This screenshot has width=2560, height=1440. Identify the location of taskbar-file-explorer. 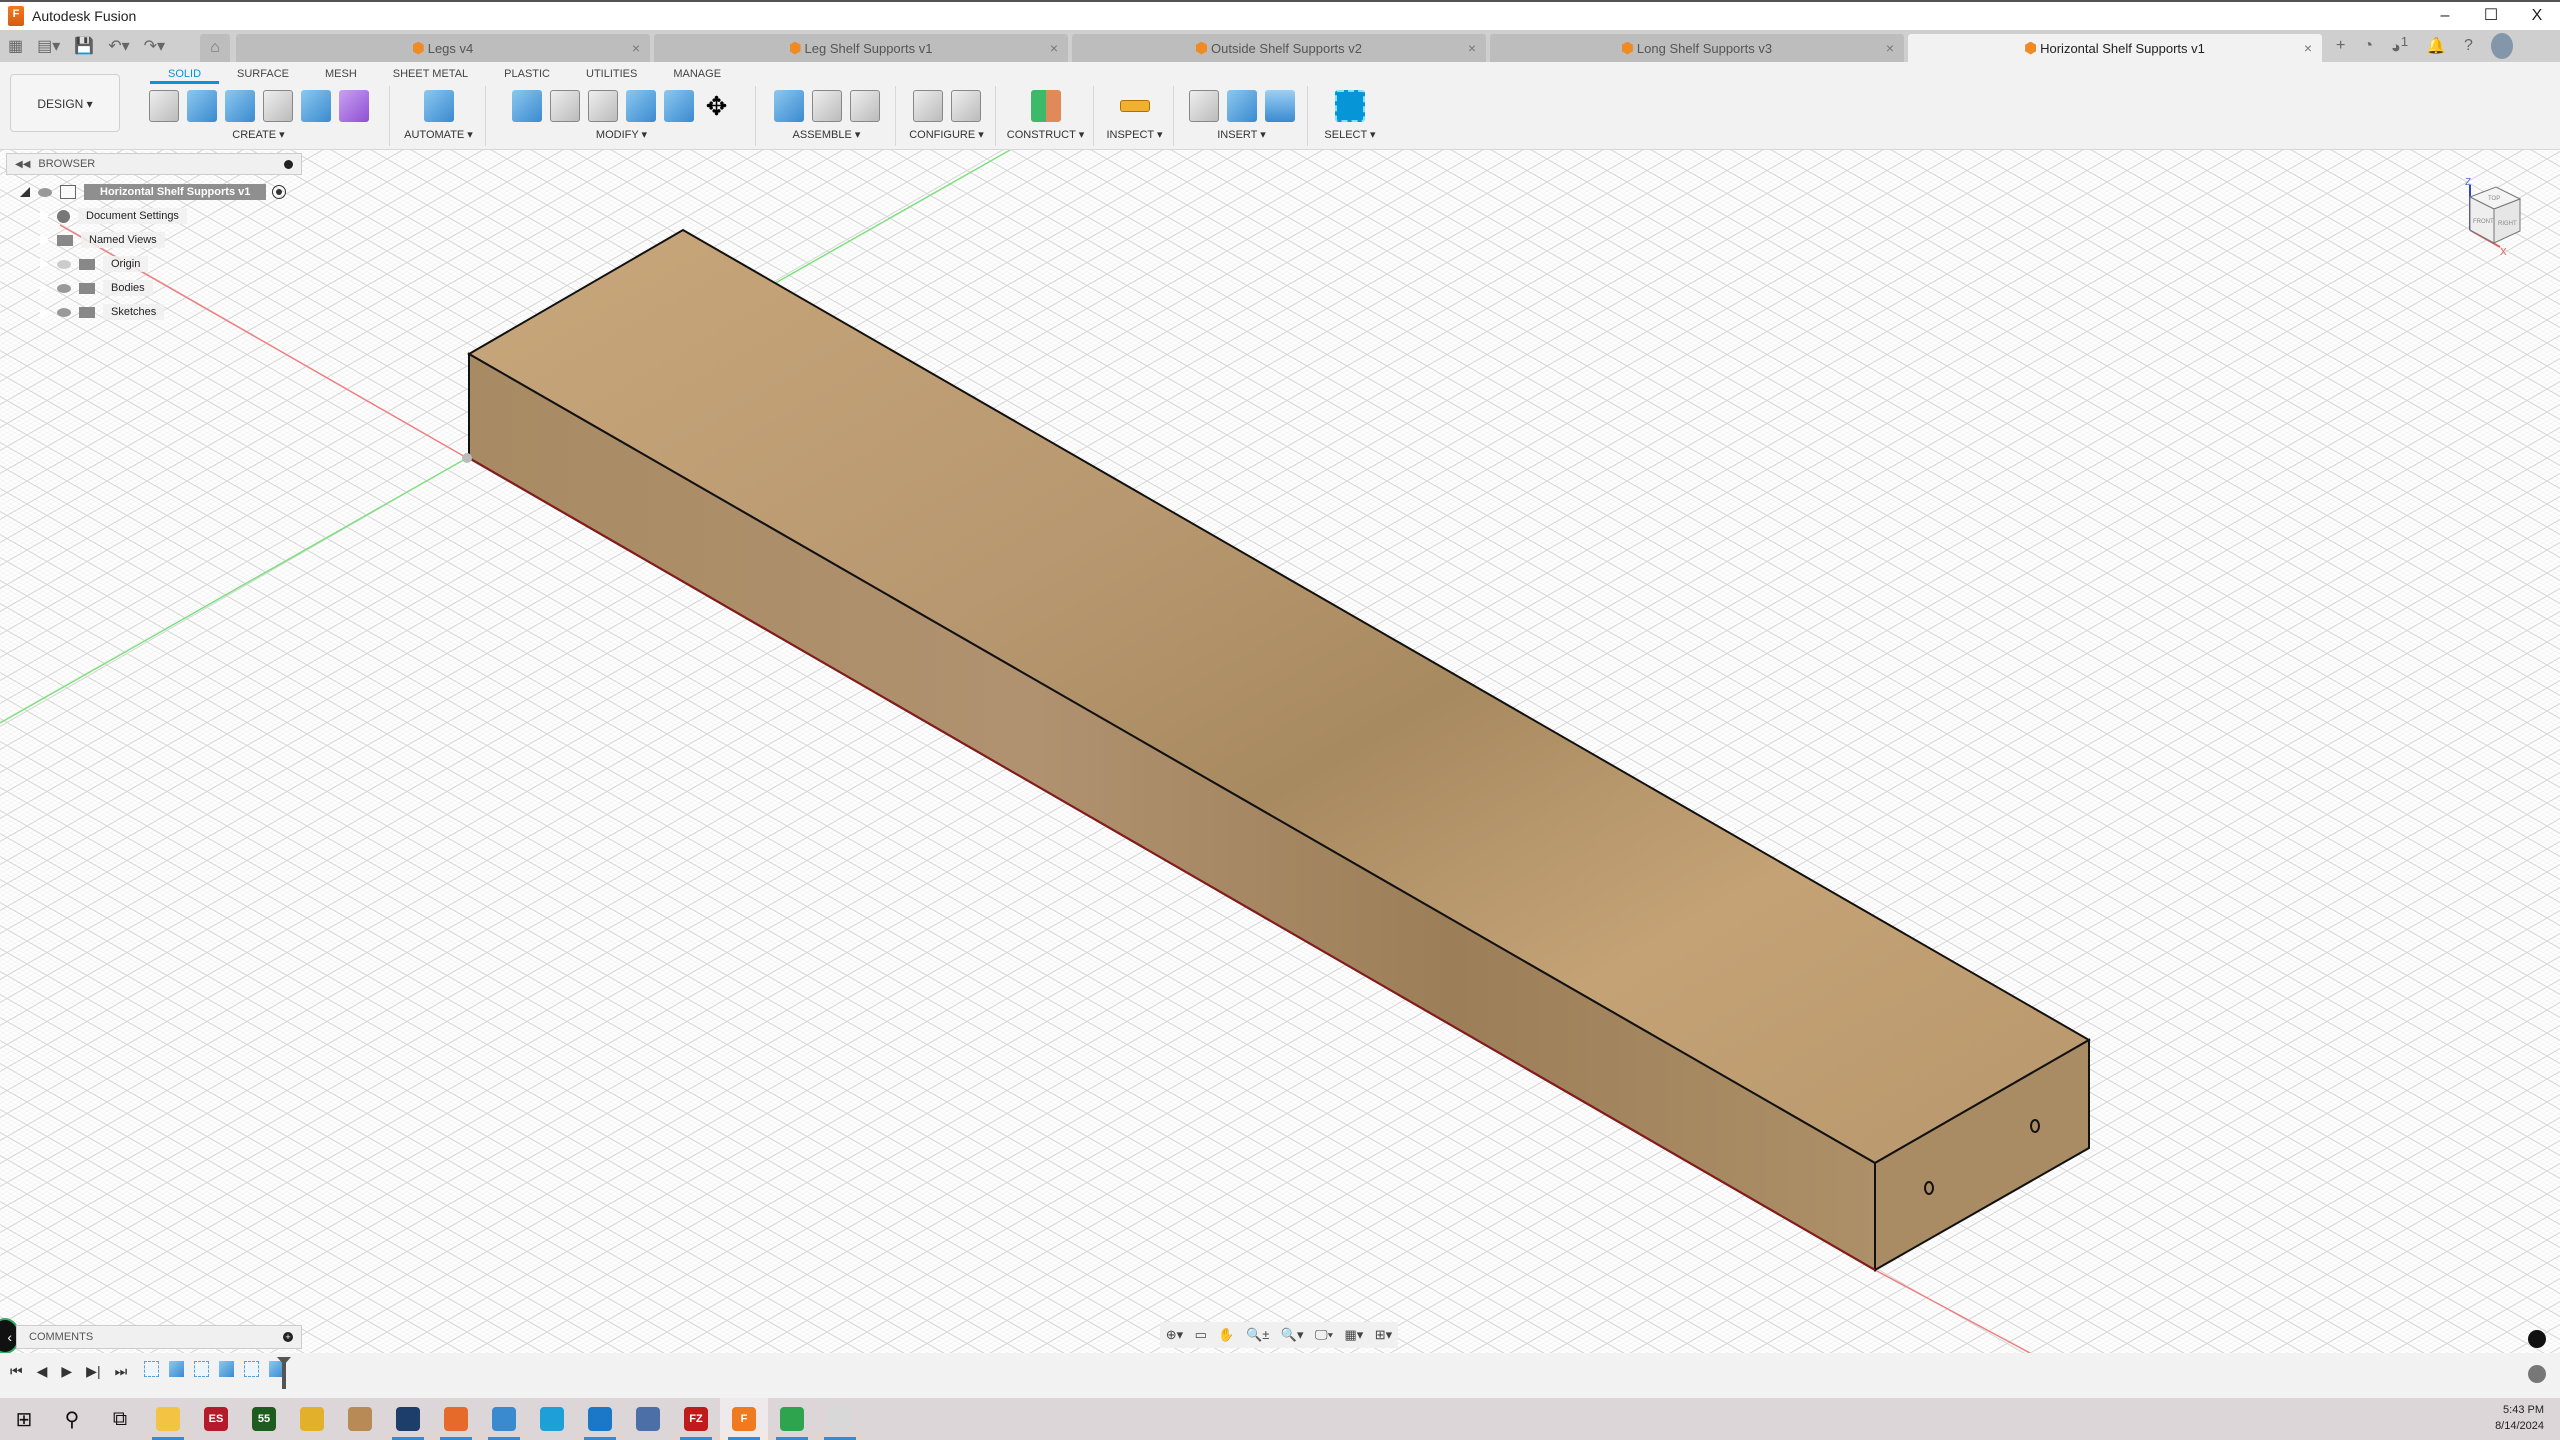
(168, 1419).